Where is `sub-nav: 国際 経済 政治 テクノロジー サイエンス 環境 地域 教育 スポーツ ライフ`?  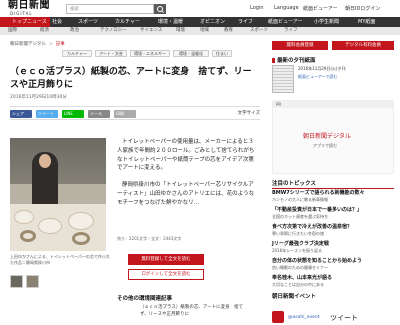
sub-nav: 国際 経済 政治 テクノロジー サイエンス 環境 地域 教育 スポーツ ライフ is located at coordinates (200, 31).